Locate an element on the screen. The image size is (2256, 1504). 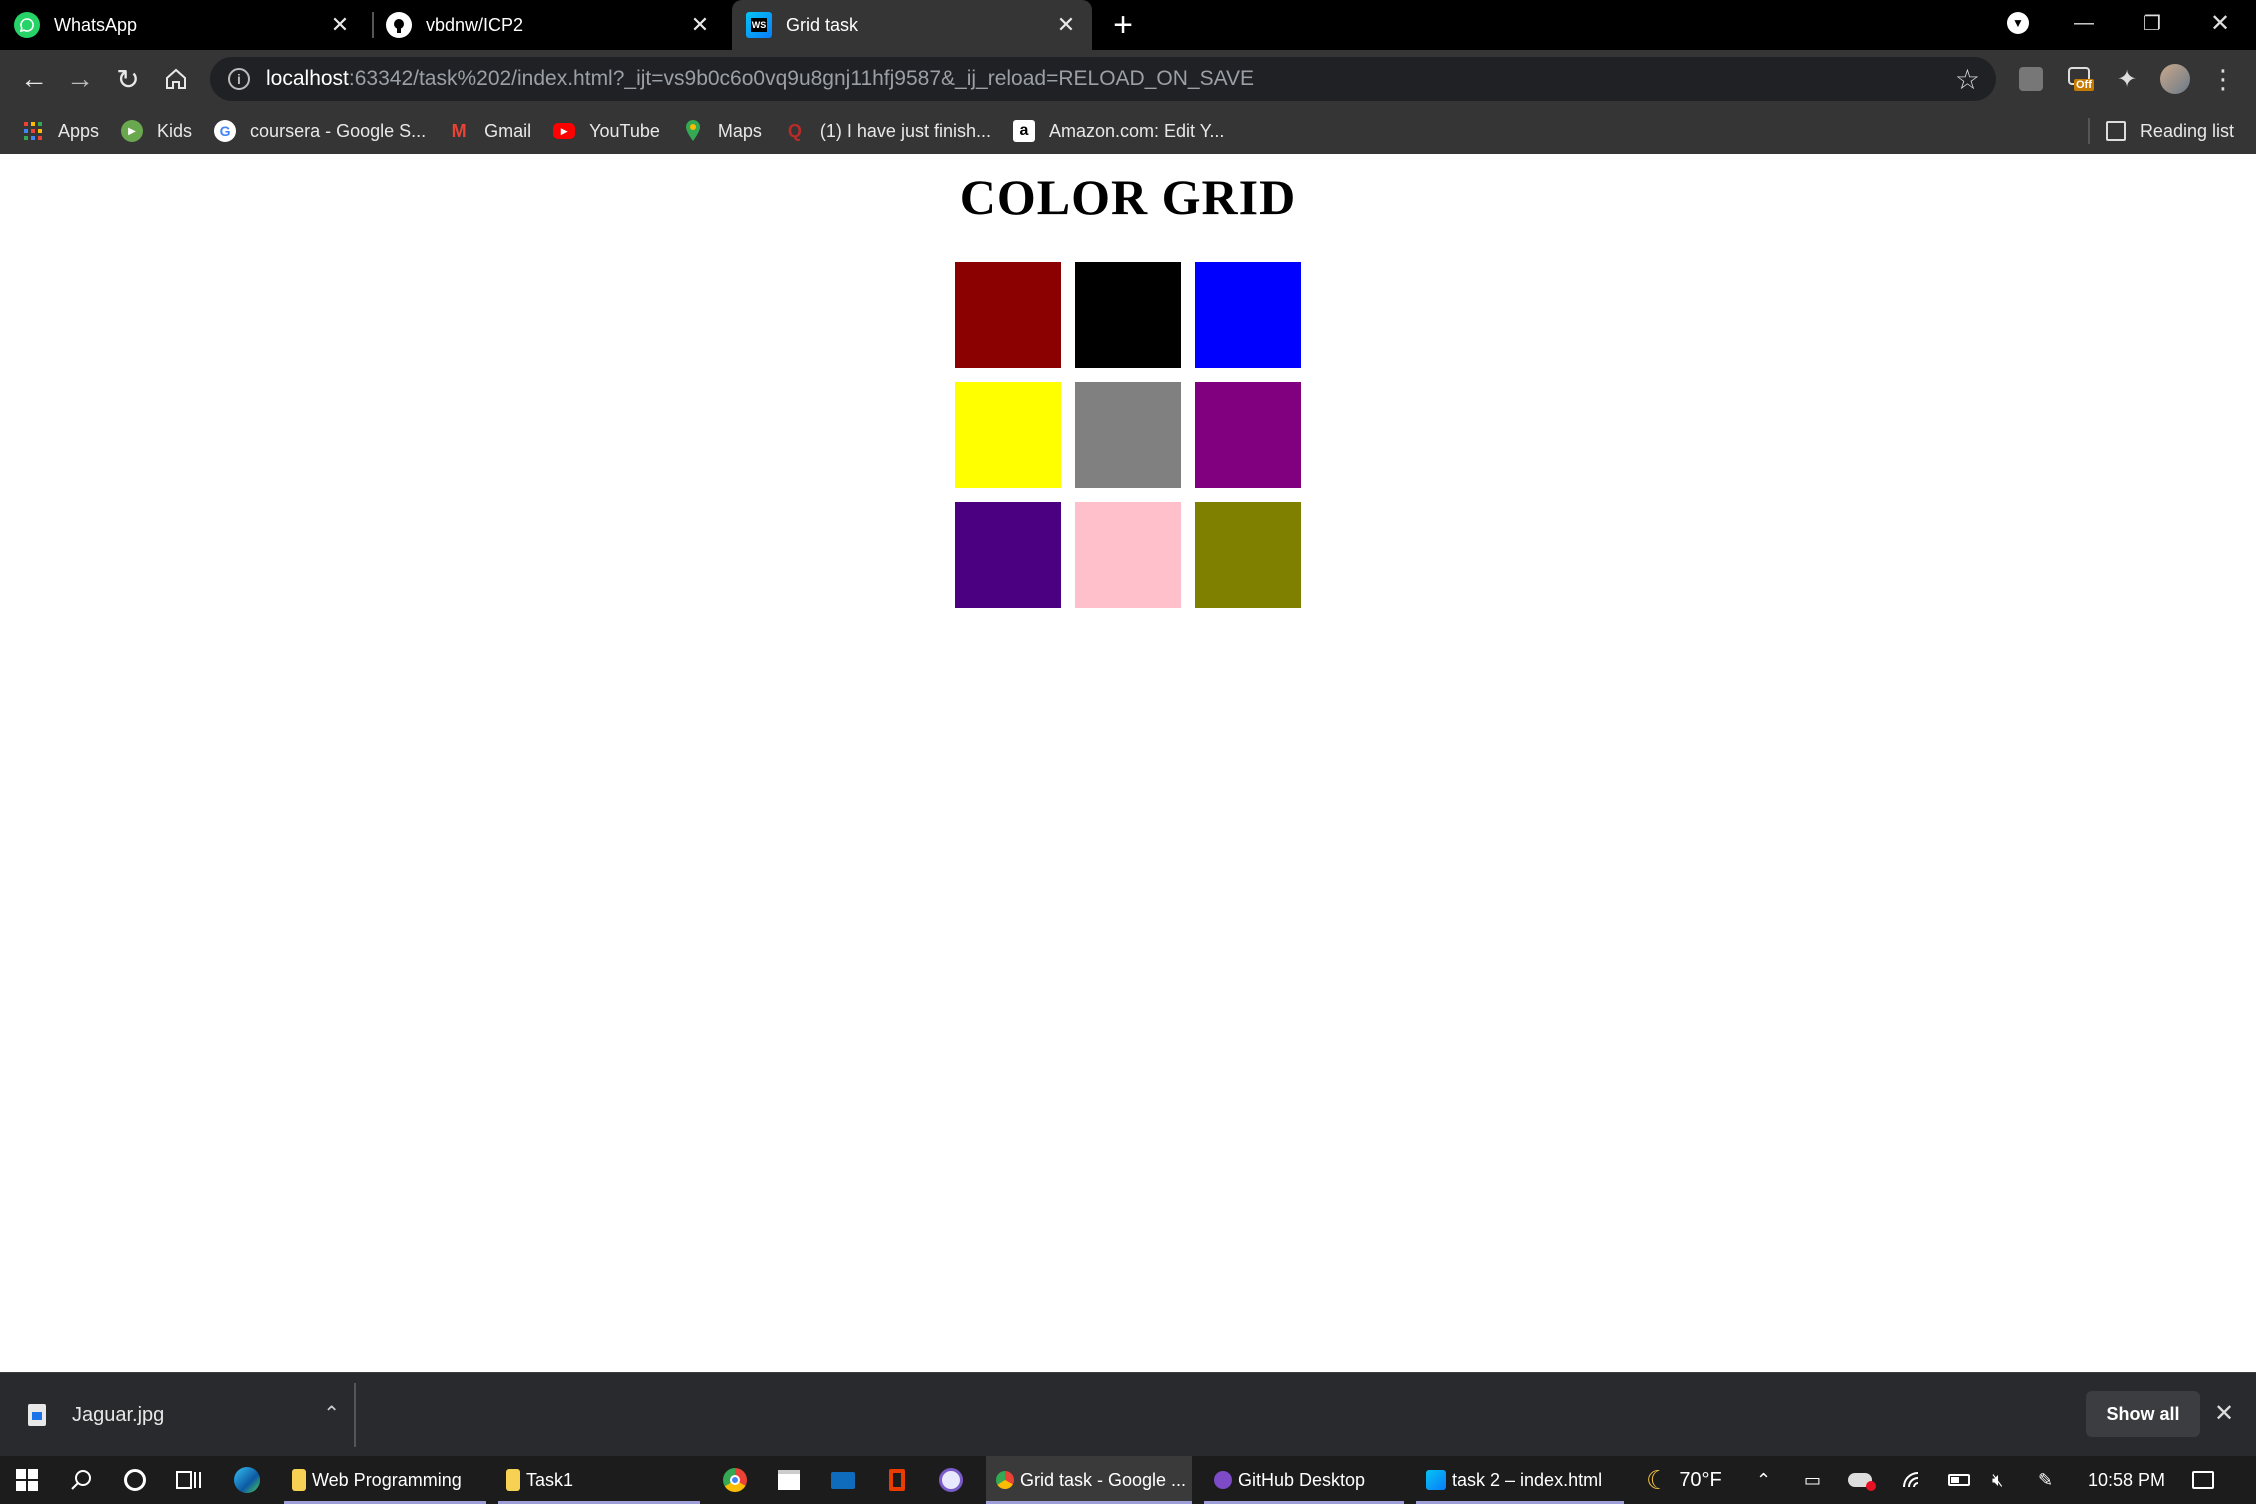
tab-github: vbdnw/ICP2 ✕ is located at coordinates (556, 25).